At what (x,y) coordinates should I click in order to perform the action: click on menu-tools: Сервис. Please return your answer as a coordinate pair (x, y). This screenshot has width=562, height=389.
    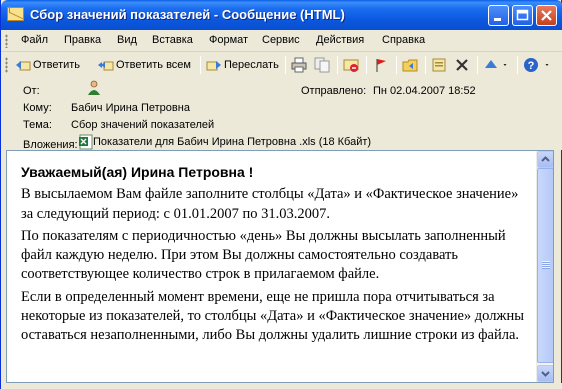
    Looking at the image, I should click on (281, 40).